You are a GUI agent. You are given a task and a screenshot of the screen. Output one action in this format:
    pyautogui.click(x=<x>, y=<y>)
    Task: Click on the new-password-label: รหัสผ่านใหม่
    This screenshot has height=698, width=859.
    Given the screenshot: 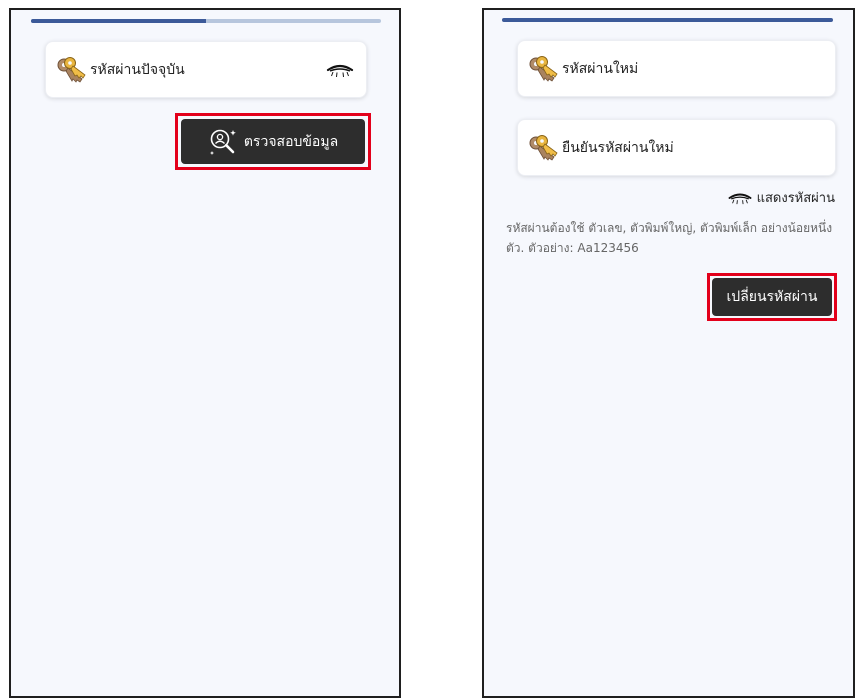 What is the action you would take?
    pyautogui.click(x=600, y=68)
    